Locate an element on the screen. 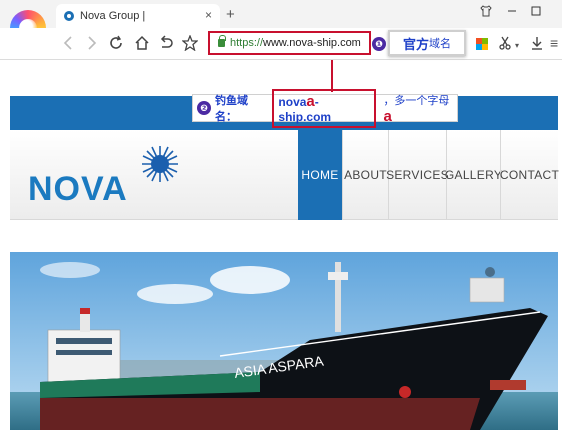 The width and height of the screenshot is (562, 435). annotation-badge-1: ❶ is located at coordinates (379, 44).